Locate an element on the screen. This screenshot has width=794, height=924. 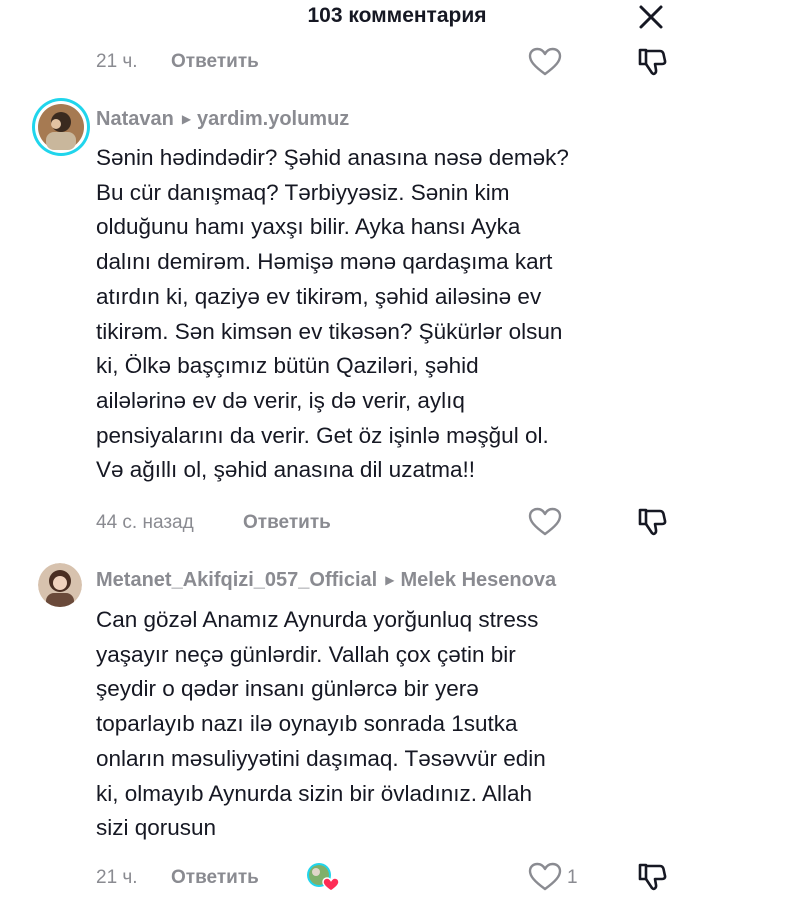
close-icon is located at coordinates (651, 17).